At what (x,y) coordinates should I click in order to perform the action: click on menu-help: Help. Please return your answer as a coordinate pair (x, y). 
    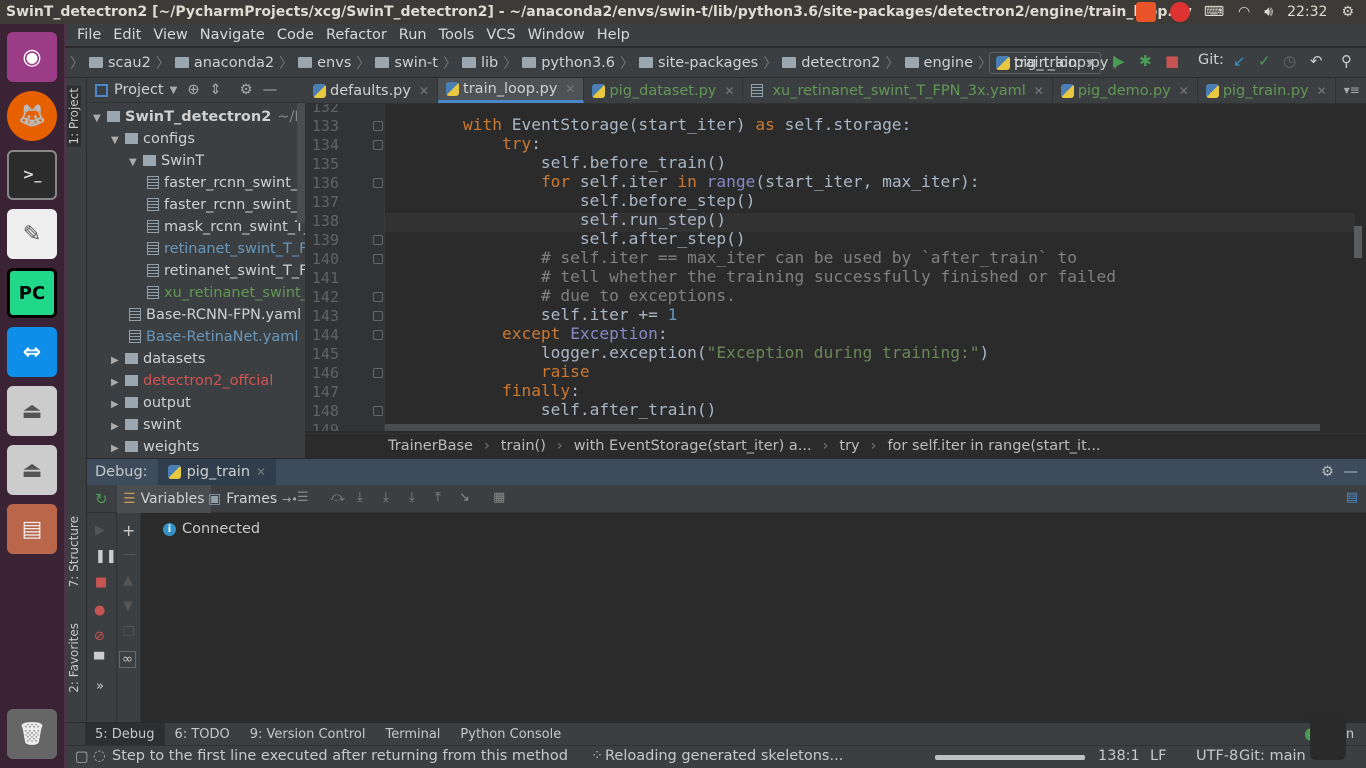
    Looking at the image, I should click on (613, 35).